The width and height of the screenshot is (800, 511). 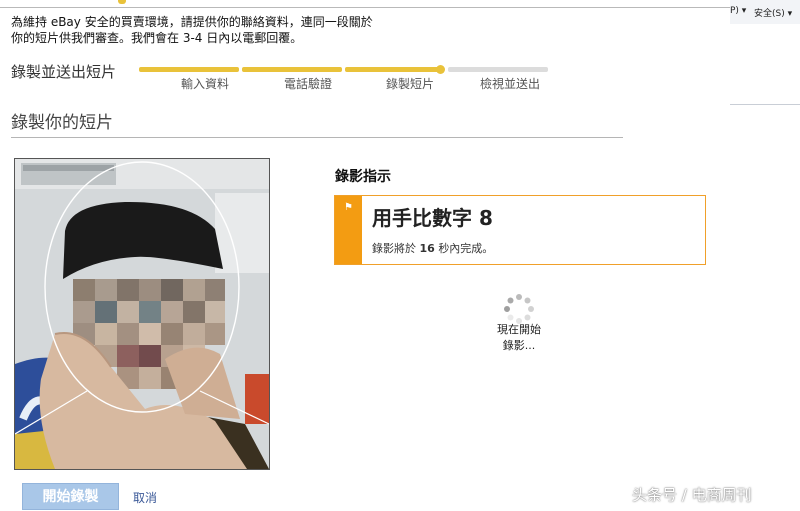 What do you see at coordinates (519, 329) in the screenshot?
I see `loading-line-1: 現在開始` at bounding box center [519, 329].